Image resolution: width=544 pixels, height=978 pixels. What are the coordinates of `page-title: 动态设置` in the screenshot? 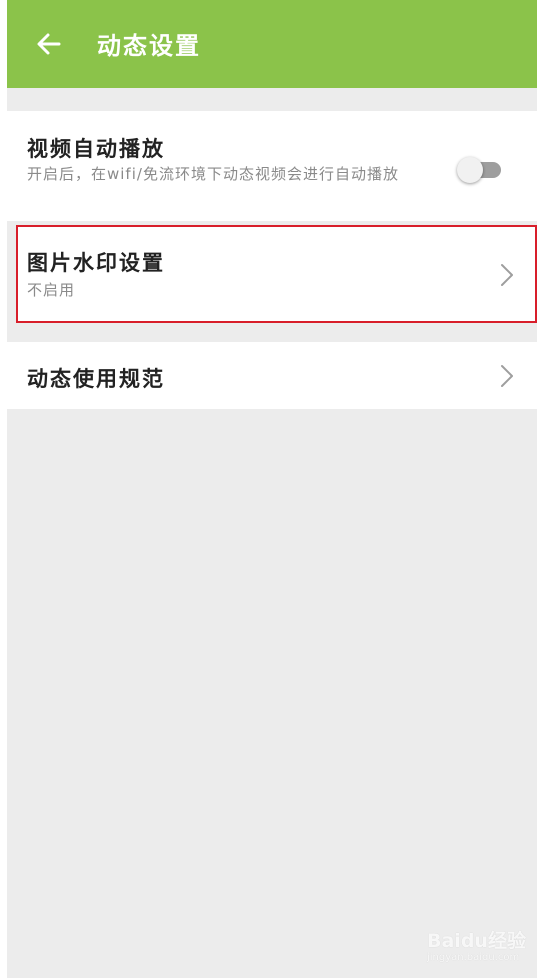 It's located at (149, 46).